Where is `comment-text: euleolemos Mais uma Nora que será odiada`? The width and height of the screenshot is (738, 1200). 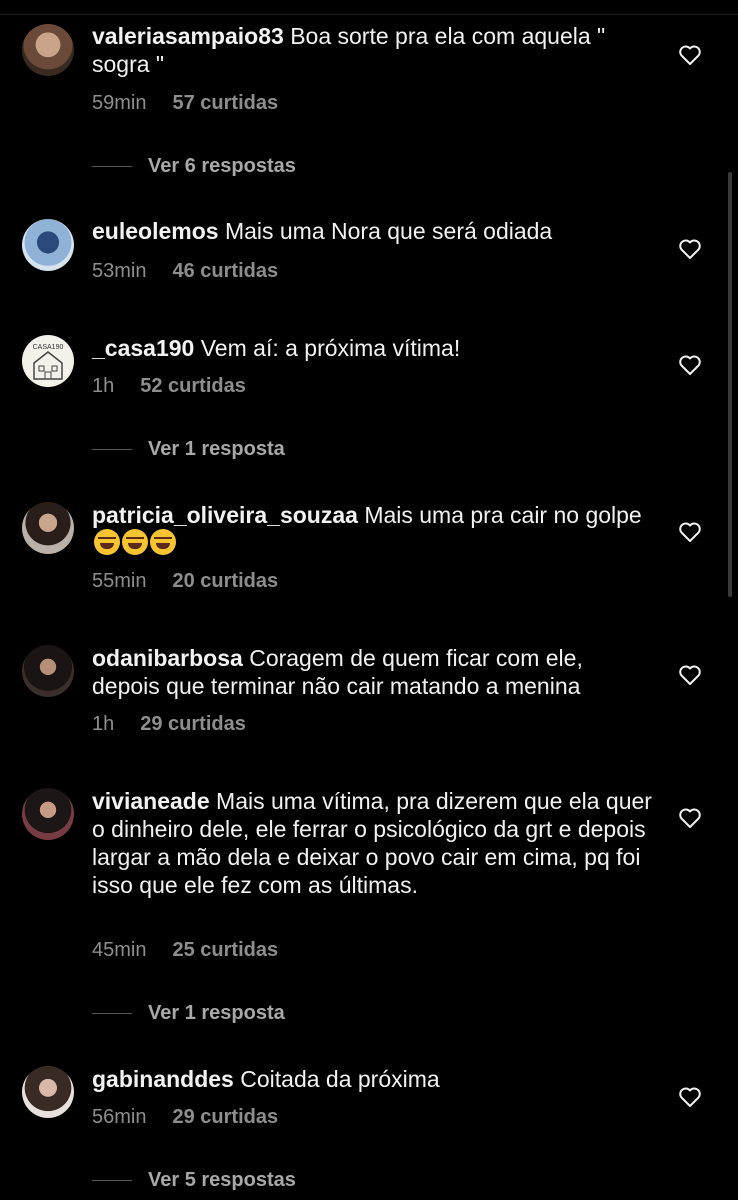
comment-text: euleolemos Mais uma Nora que será odiada is located at coordinates (372, 231).